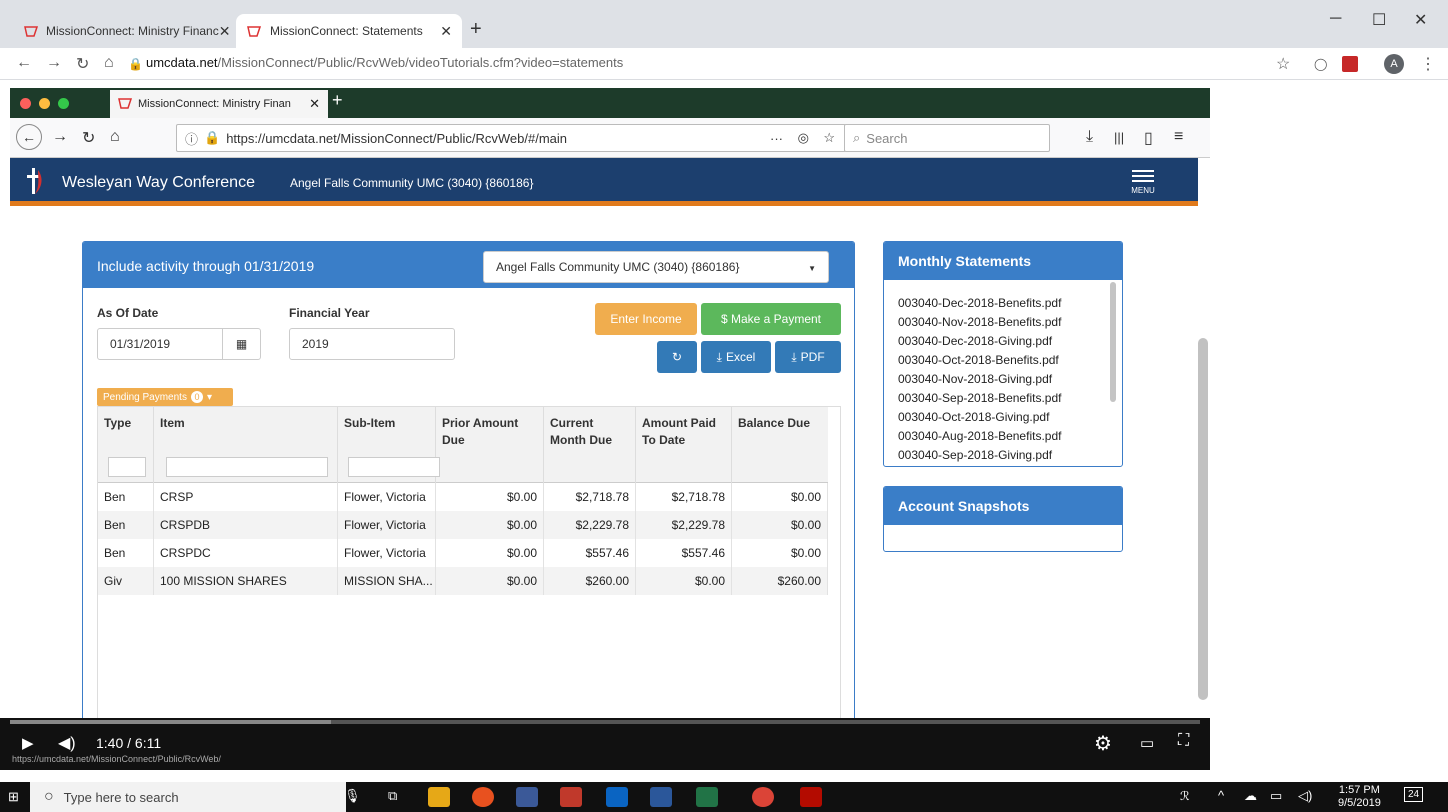 The width and height of the screenshot is (1448, 812). Describe the element at coordinates (372, 344) in the screenshot. I see `financial-year-input: 2019` at that location.